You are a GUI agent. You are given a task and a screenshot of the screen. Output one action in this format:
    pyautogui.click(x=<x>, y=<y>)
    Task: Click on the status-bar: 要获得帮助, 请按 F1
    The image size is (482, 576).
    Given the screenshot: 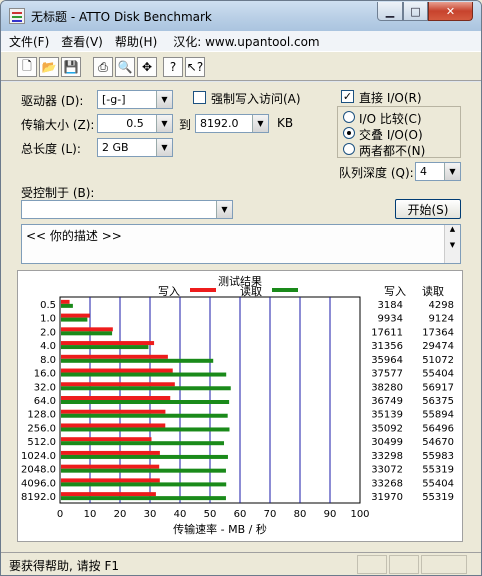 What is the action you would take?
    pyautogui.click(x=241, y=563)
    